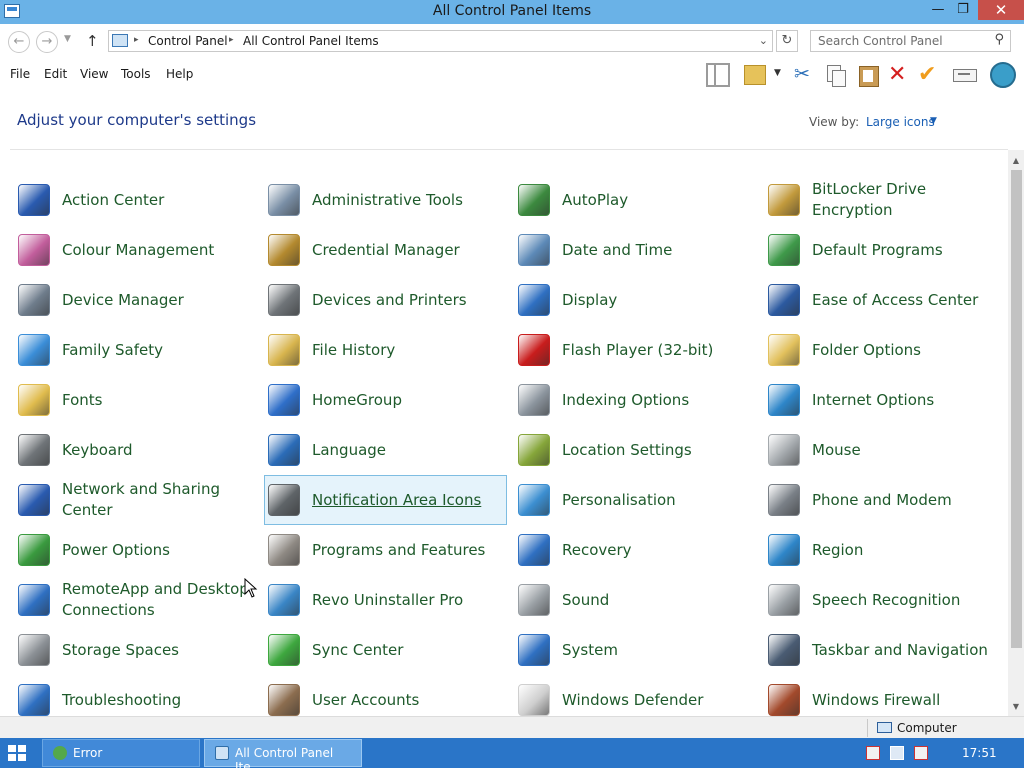  Describe the element at coordinates (1001, 10) in the screenshot. I see `close-button: ✕` at that location.